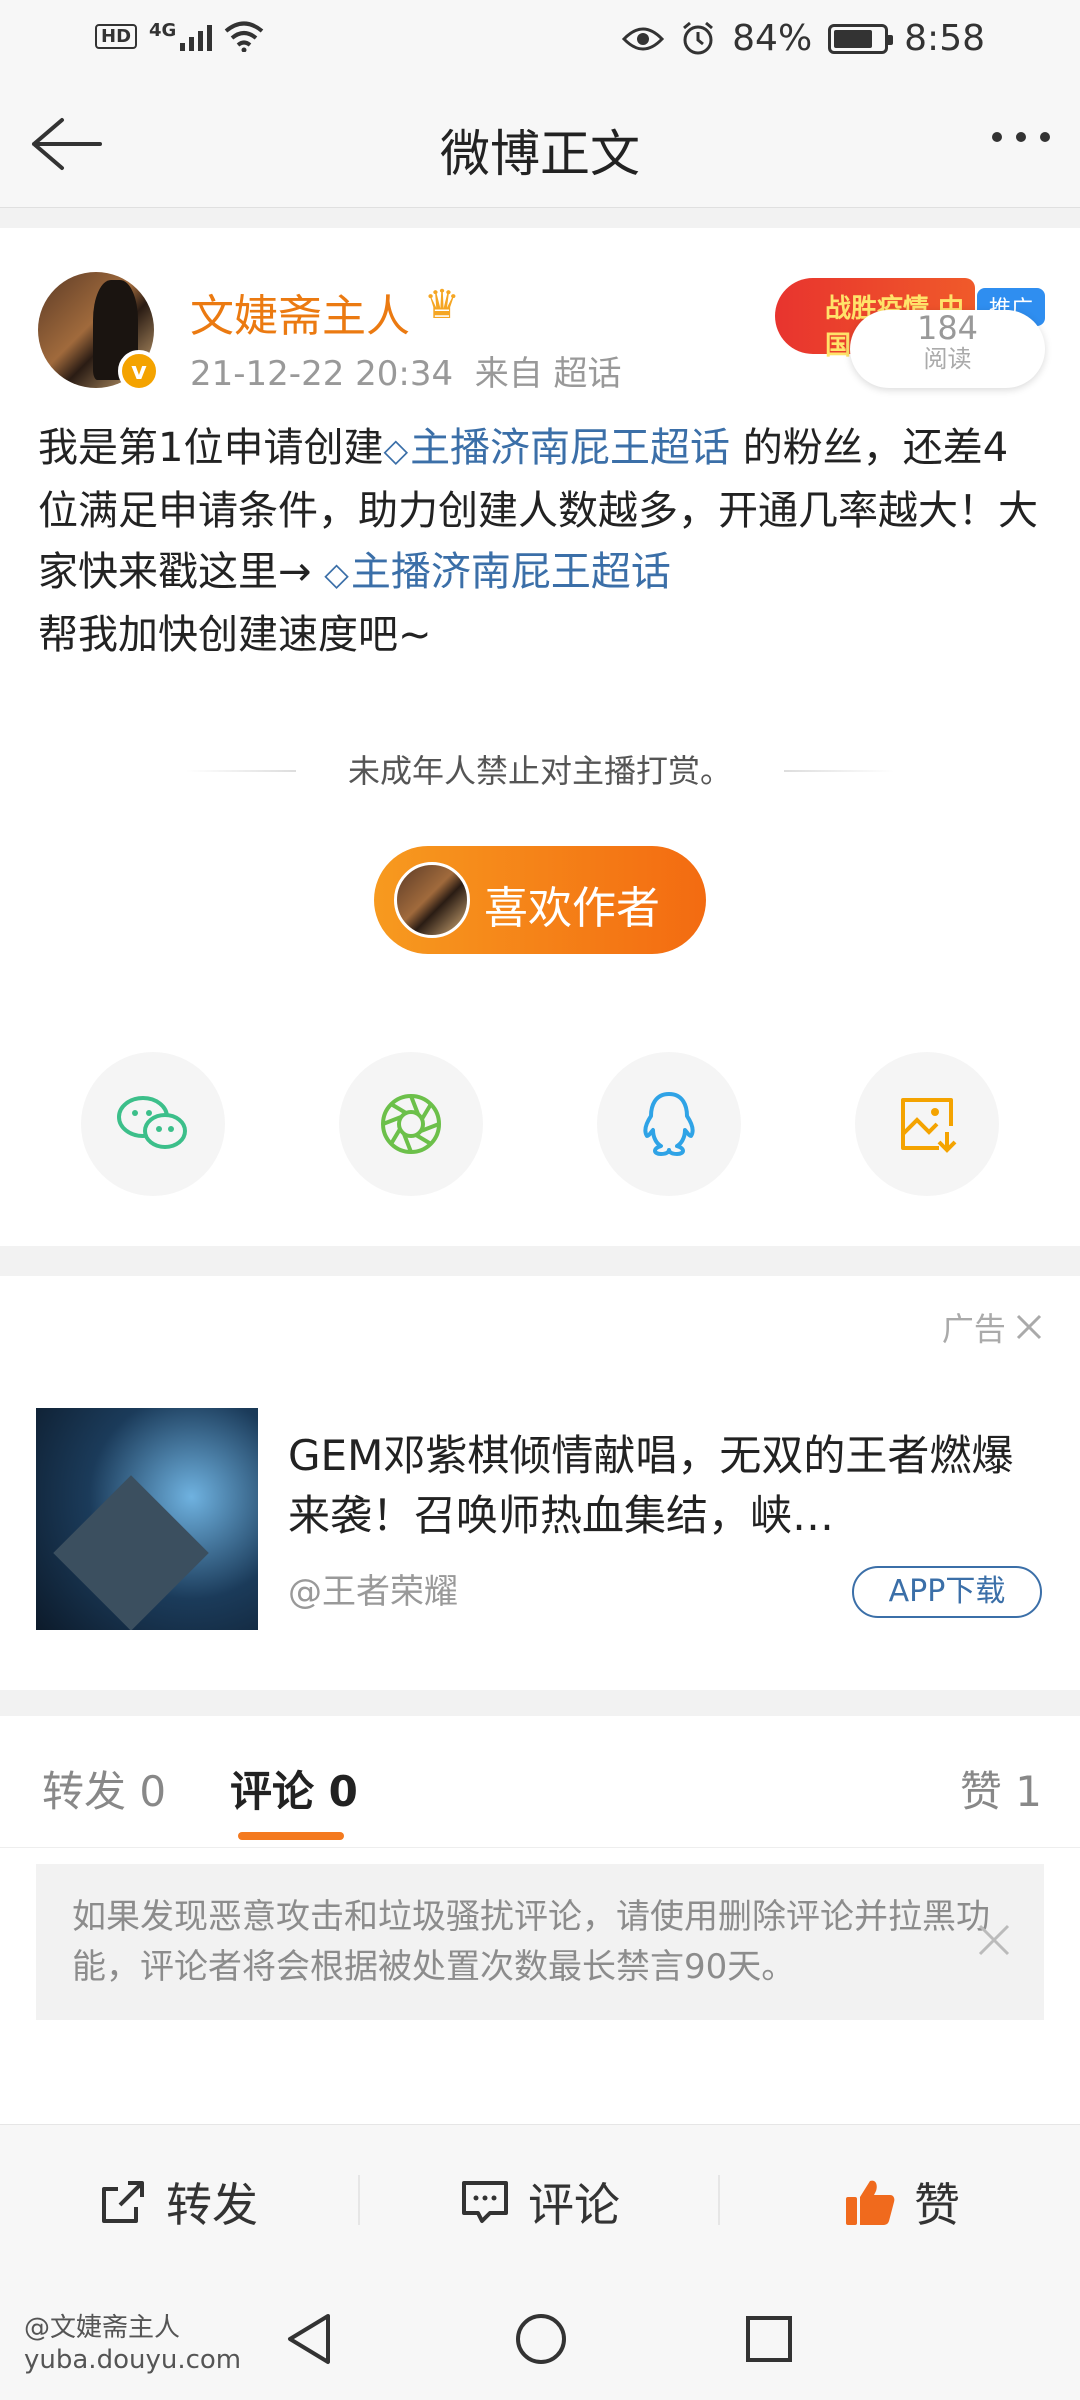 The image size is (1080, 2400). I want to click on battery-percent: 84%, so click(772, 38).